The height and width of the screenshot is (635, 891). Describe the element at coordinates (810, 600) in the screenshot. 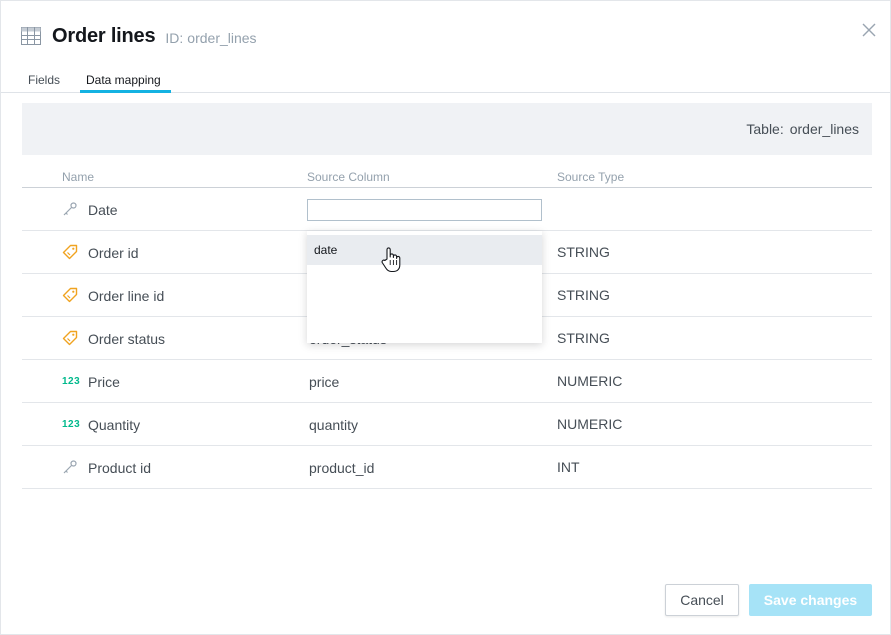

I see `save-changes-button: Save changes` at that location.